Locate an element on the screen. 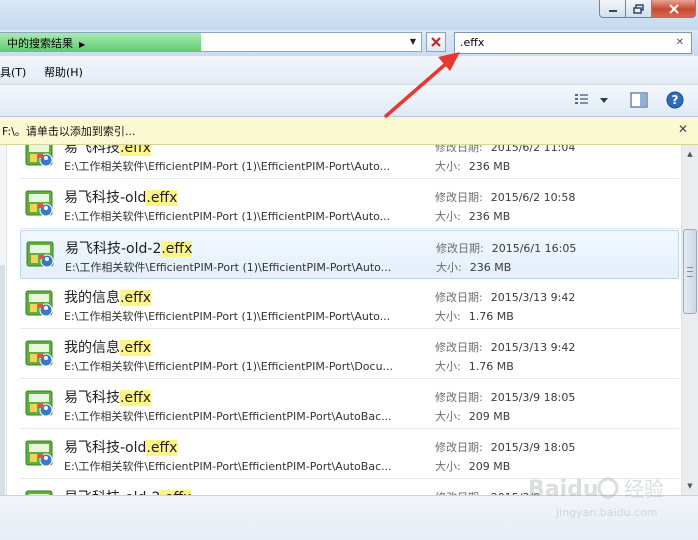  address-bar-row: 中的搜索结果 ▶ ▼ .effx ✕ is located at coordinates (349, 43).